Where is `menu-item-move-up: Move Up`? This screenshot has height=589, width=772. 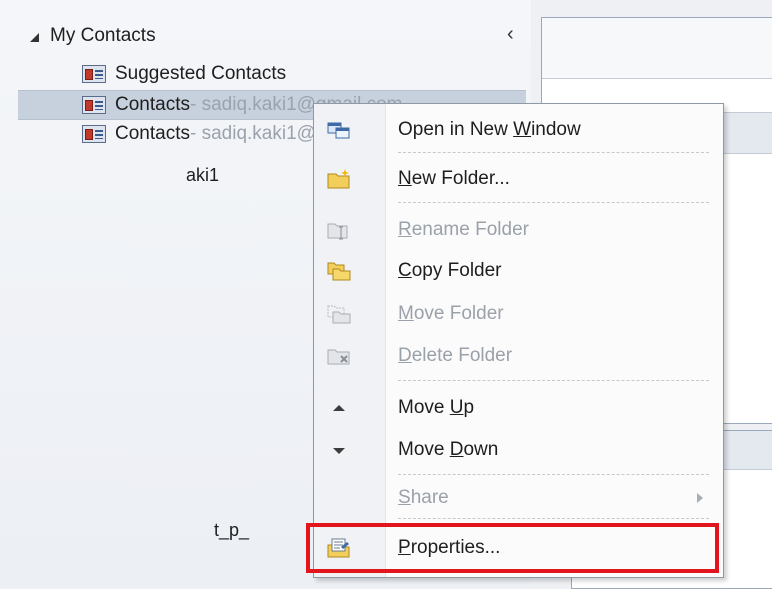
menu-item-move-up: Move Up is located at coordinates (518, 408).